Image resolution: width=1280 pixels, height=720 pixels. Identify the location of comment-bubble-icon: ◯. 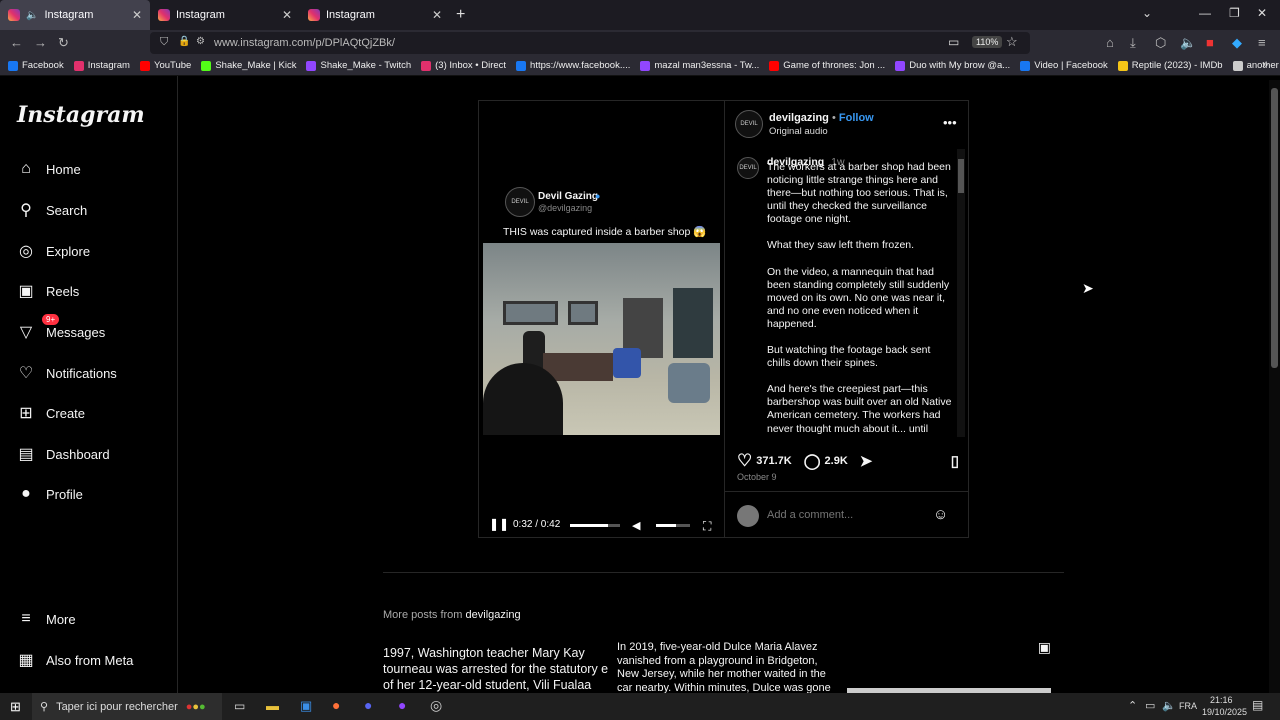
(812, 461).